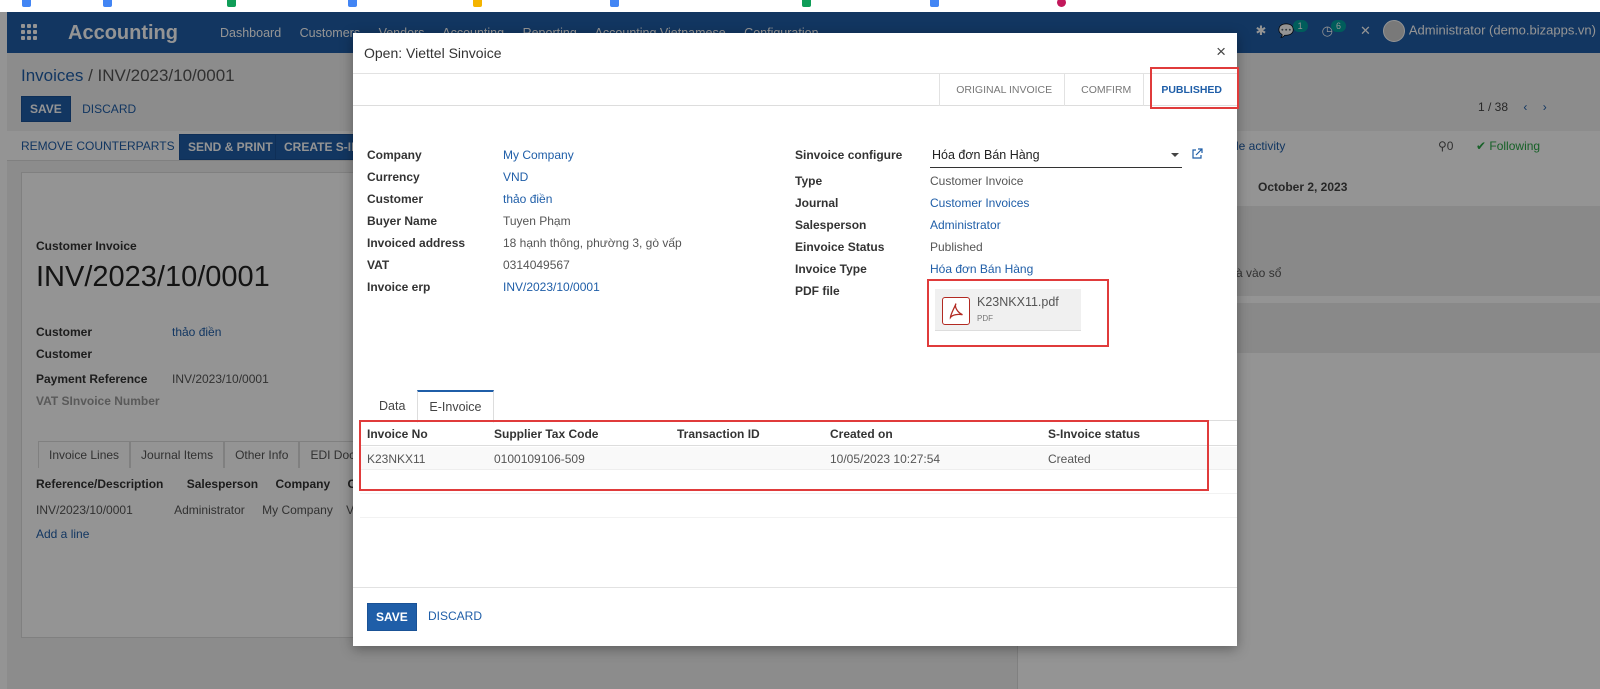 The width and height of the screenshot is (1600, 689). What do you see at coordinates (849, 155) in the screenshot?
I see `field-label: Sinvoice configure` at bounding box center [849, 155].